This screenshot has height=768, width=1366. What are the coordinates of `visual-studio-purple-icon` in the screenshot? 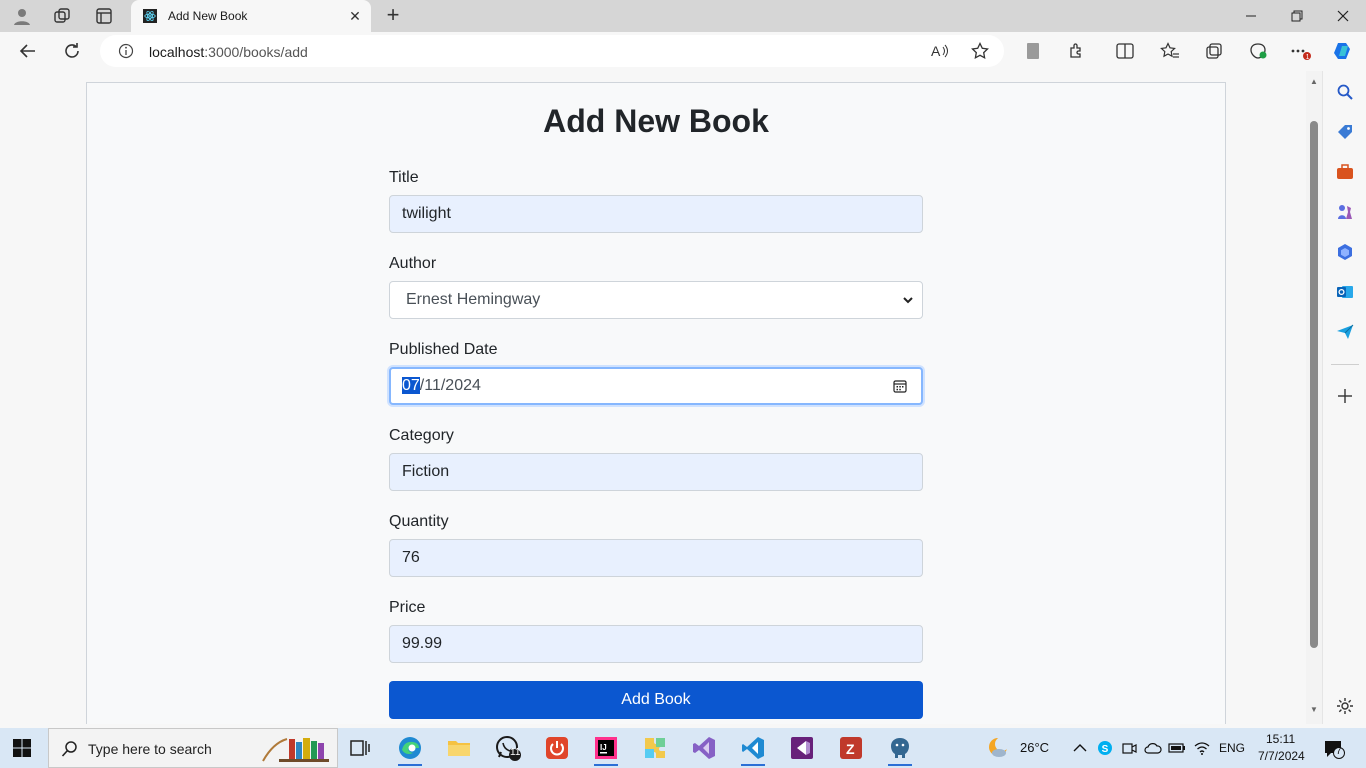 It's located at (802, 748).